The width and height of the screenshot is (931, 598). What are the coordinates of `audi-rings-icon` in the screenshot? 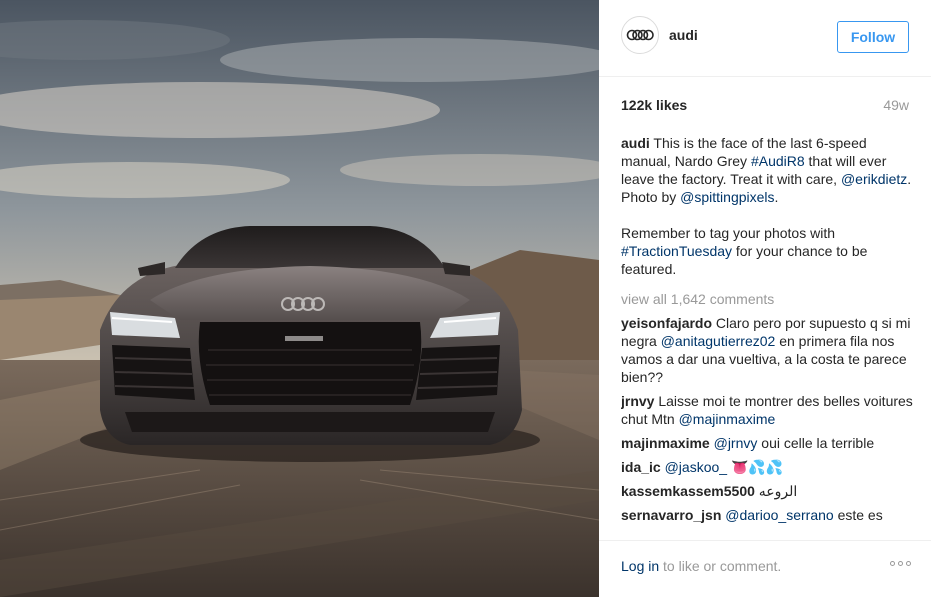 It's located at (640, 35).